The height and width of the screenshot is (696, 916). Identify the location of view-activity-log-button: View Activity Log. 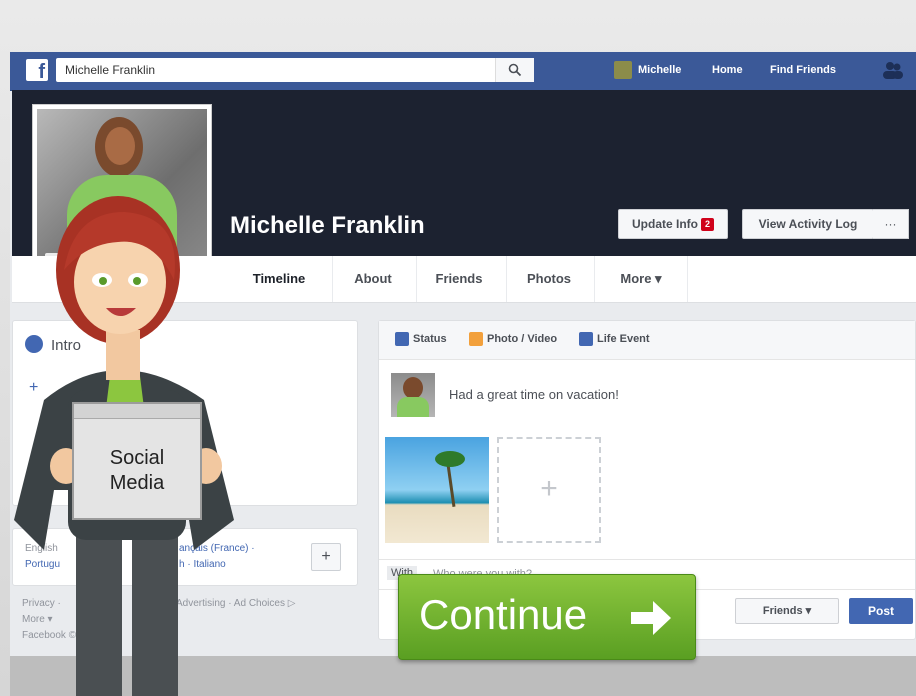
(808, 224).